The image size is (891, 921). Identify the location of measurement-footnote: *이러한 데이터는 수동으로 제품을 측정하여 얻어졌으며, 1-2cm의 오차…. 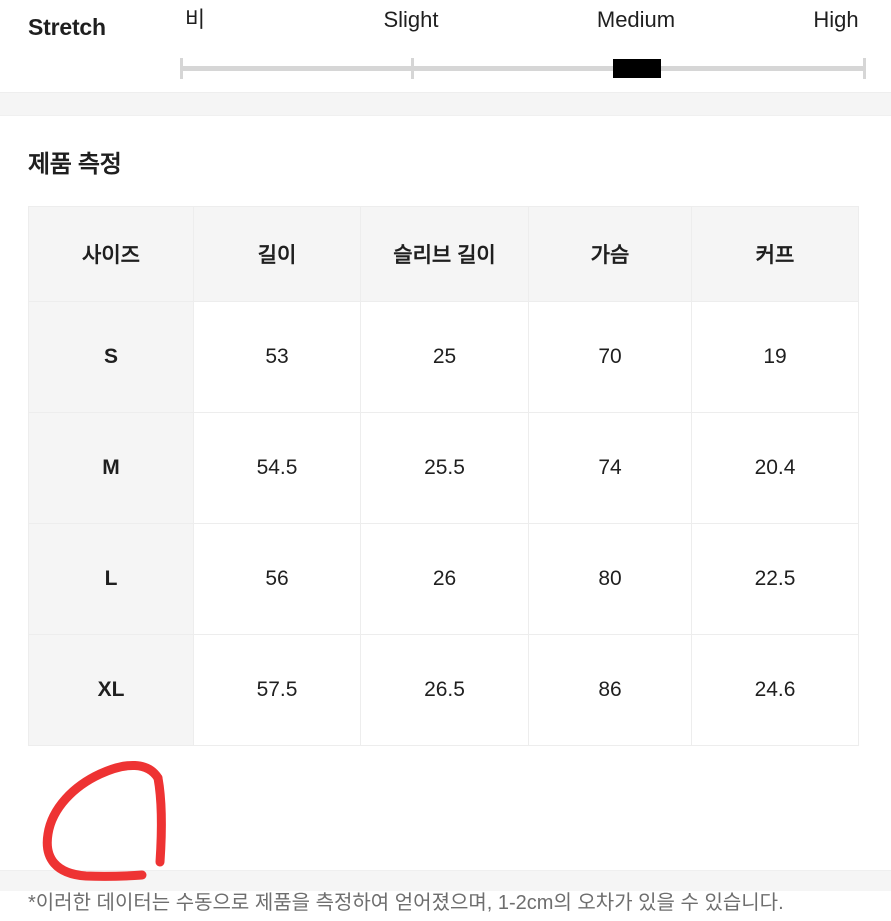
(406, 903).